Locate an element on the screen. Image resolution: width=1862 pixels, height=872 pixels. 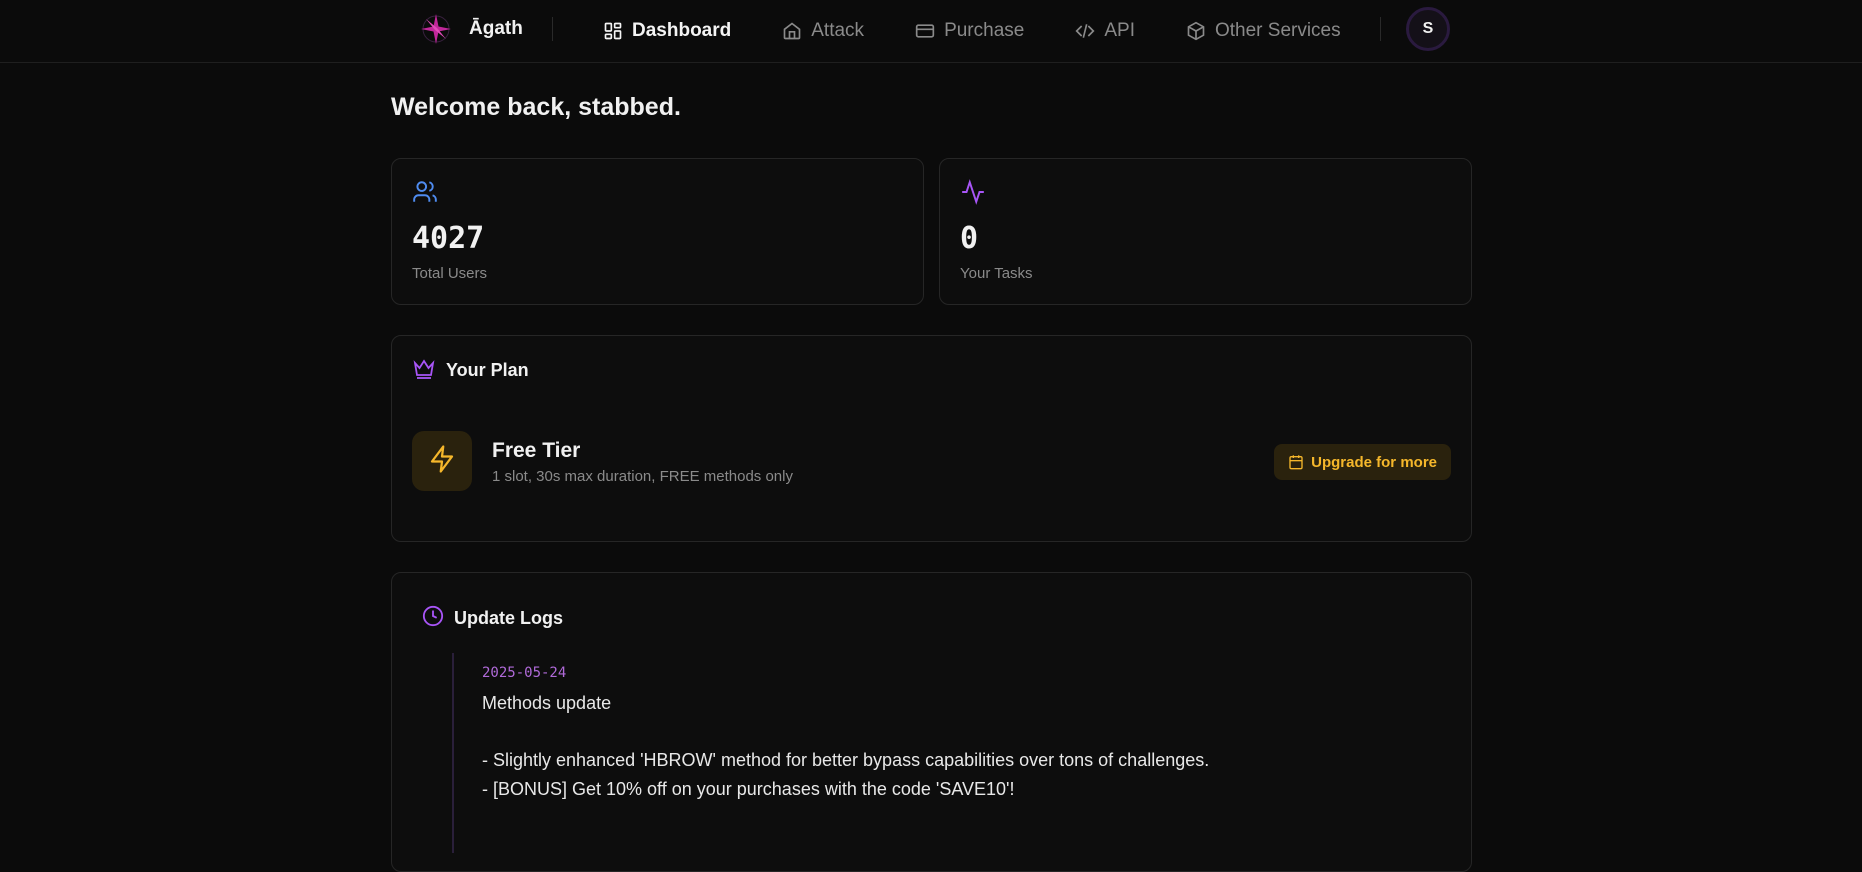
upgrade-button: Upgrade for more is located at coordinates (1362, 462).